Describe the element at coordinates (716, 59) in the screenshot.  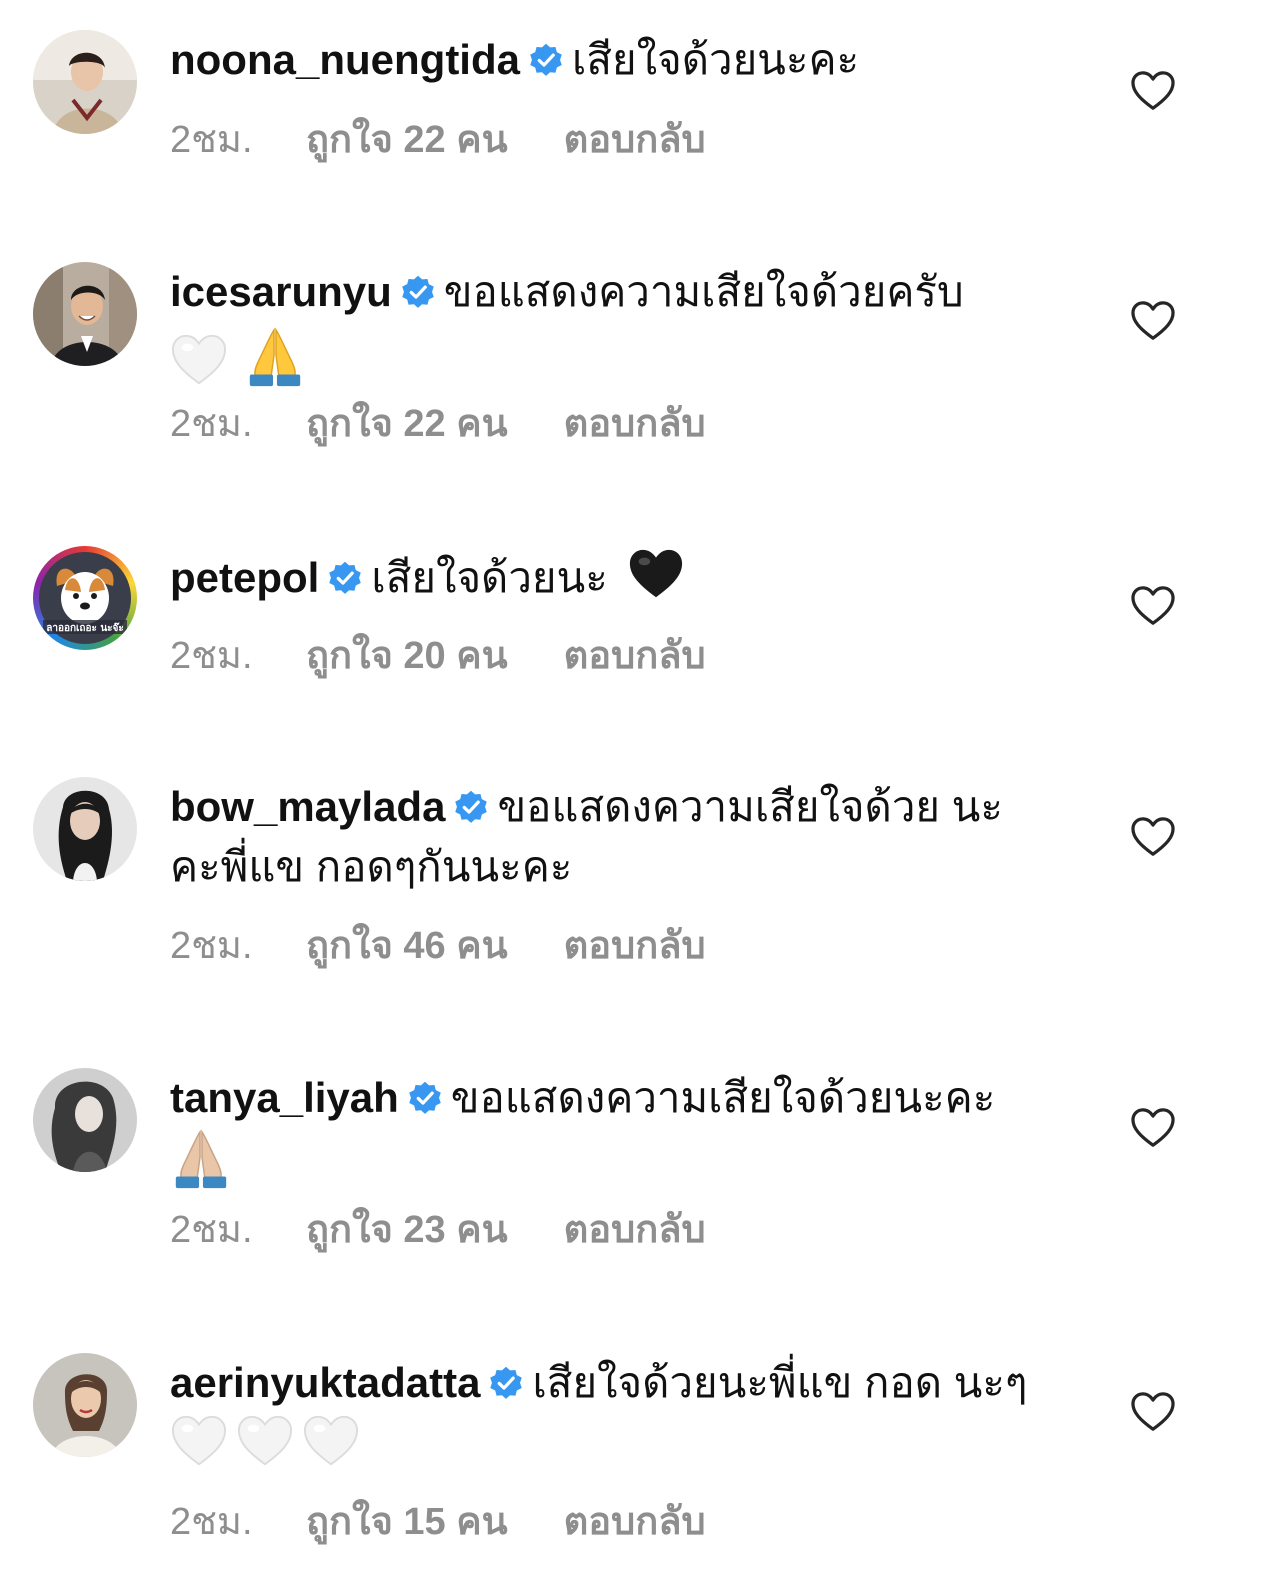
I see `comment-body: เสียใจด้วยนะคะ` at that location.